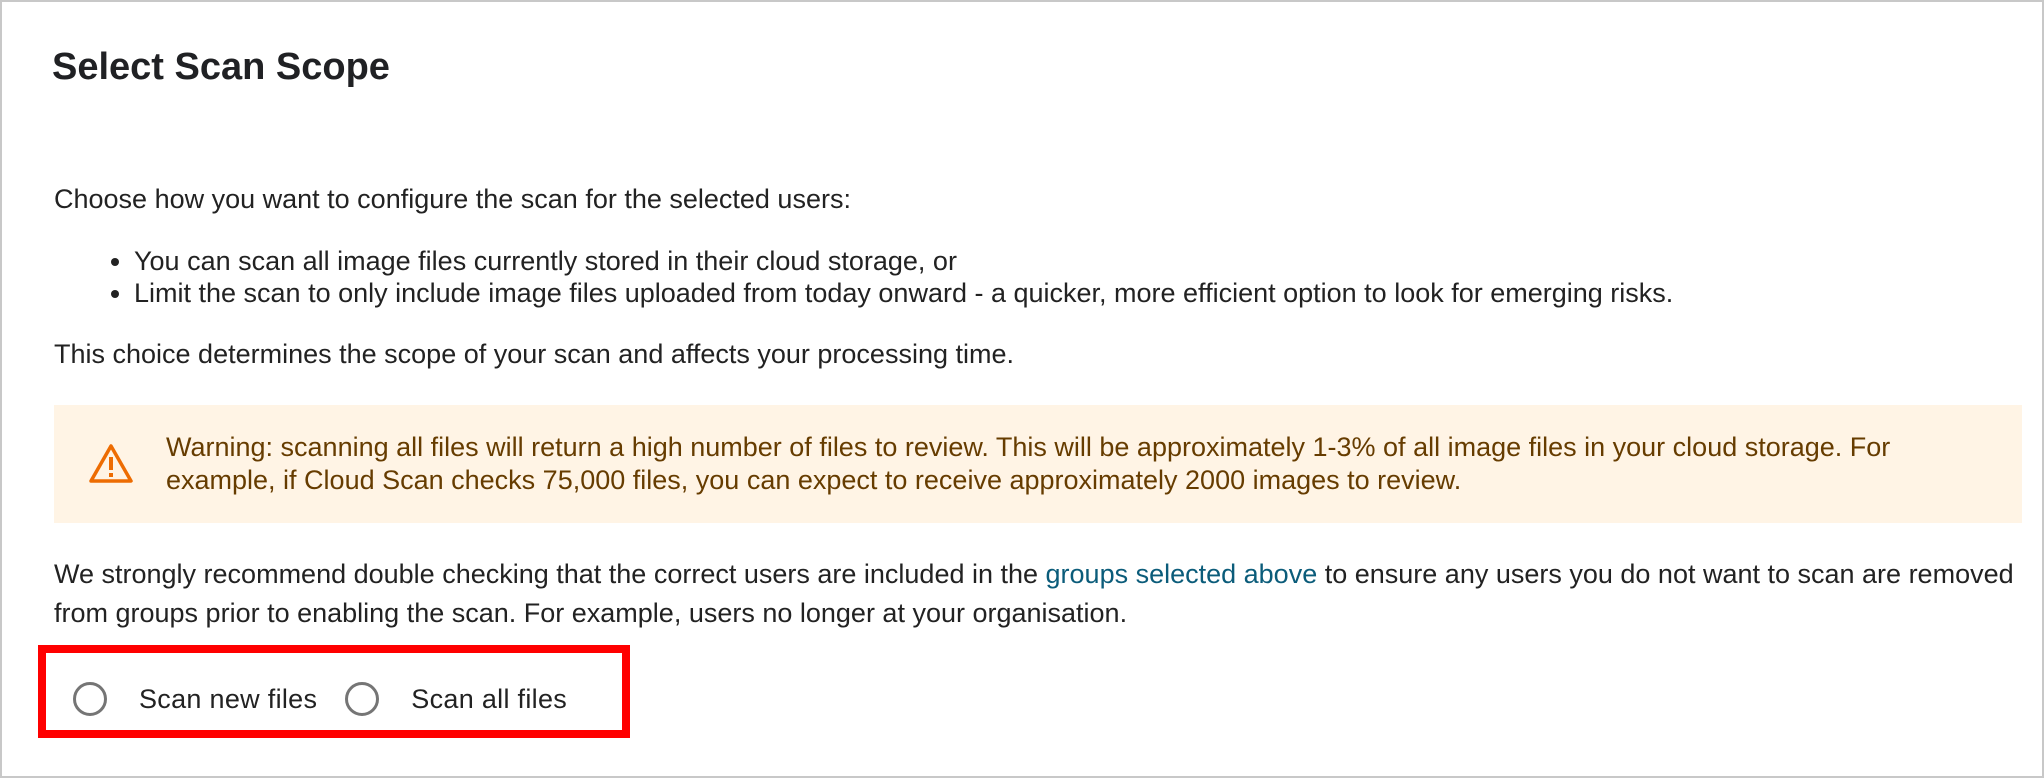  What do you see at coordinates (90, 699) in the screenshot?
I see `scan-new-files-radio` at bounding box center [90, 699].